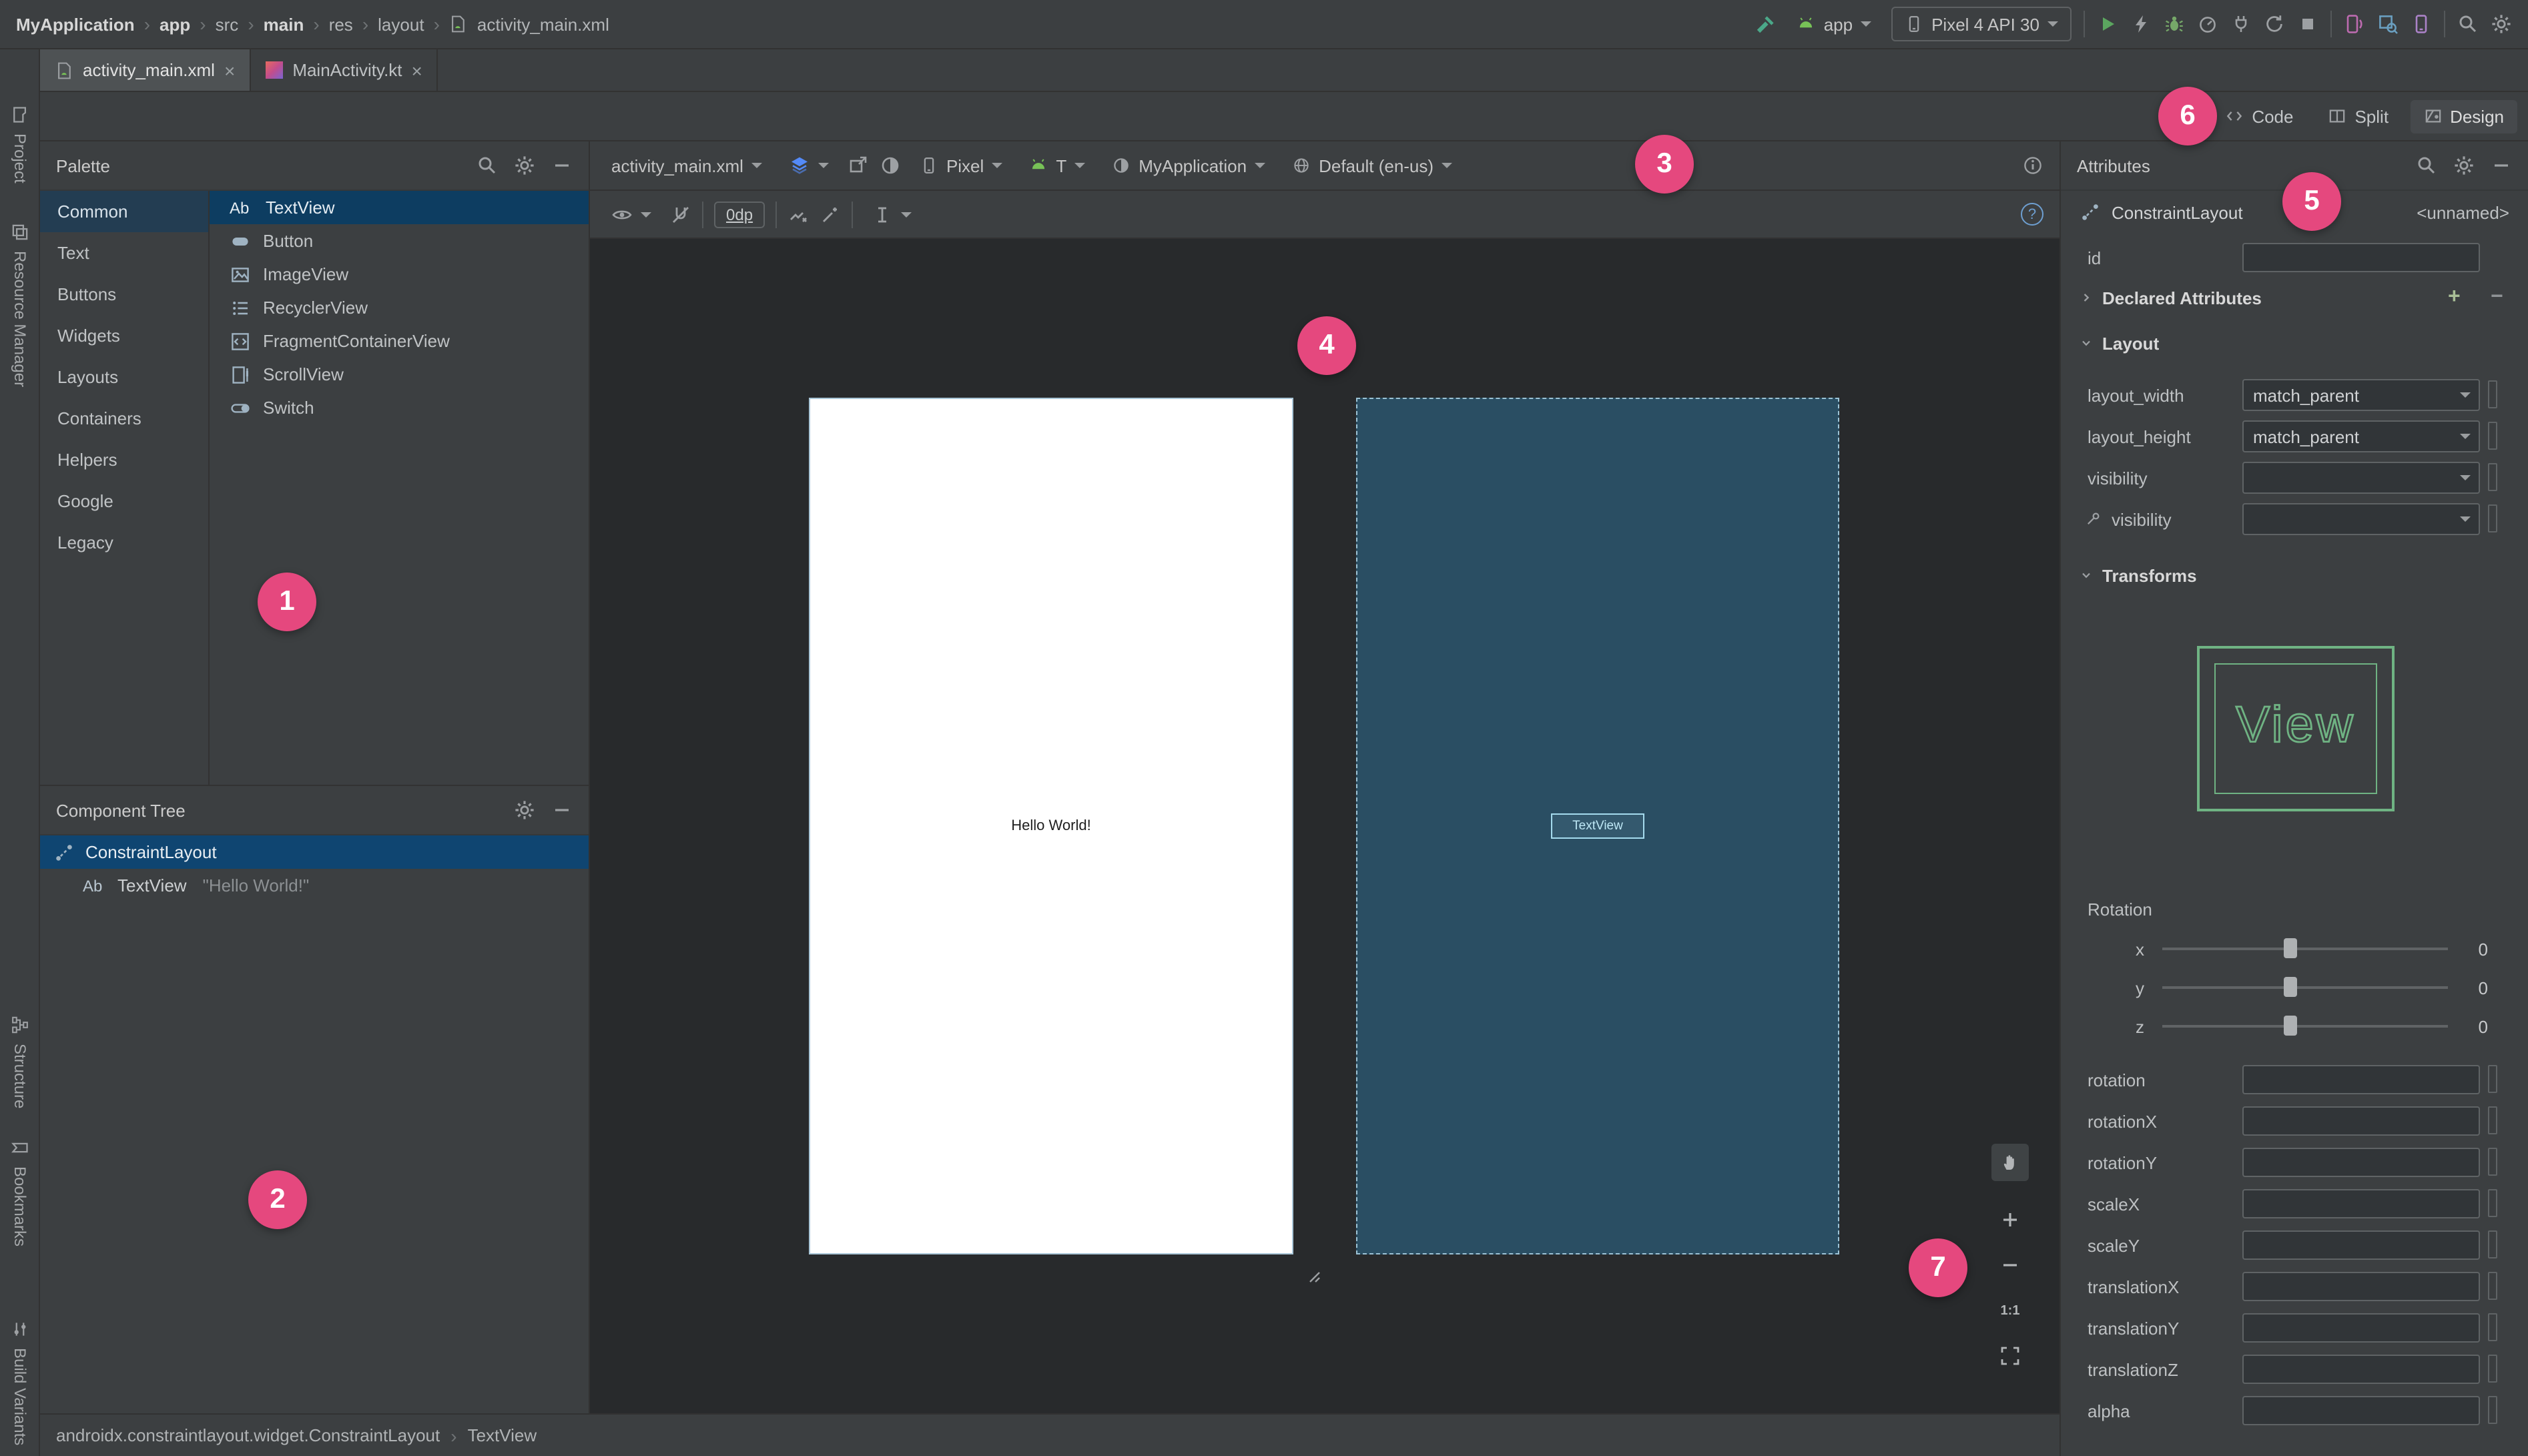 This screenshot has height=1456, width=2528. What do you see at coordinates (2354, 24) in the screenshot?
I see `device-mirroring-icon` at bounding box center [2354, 24].